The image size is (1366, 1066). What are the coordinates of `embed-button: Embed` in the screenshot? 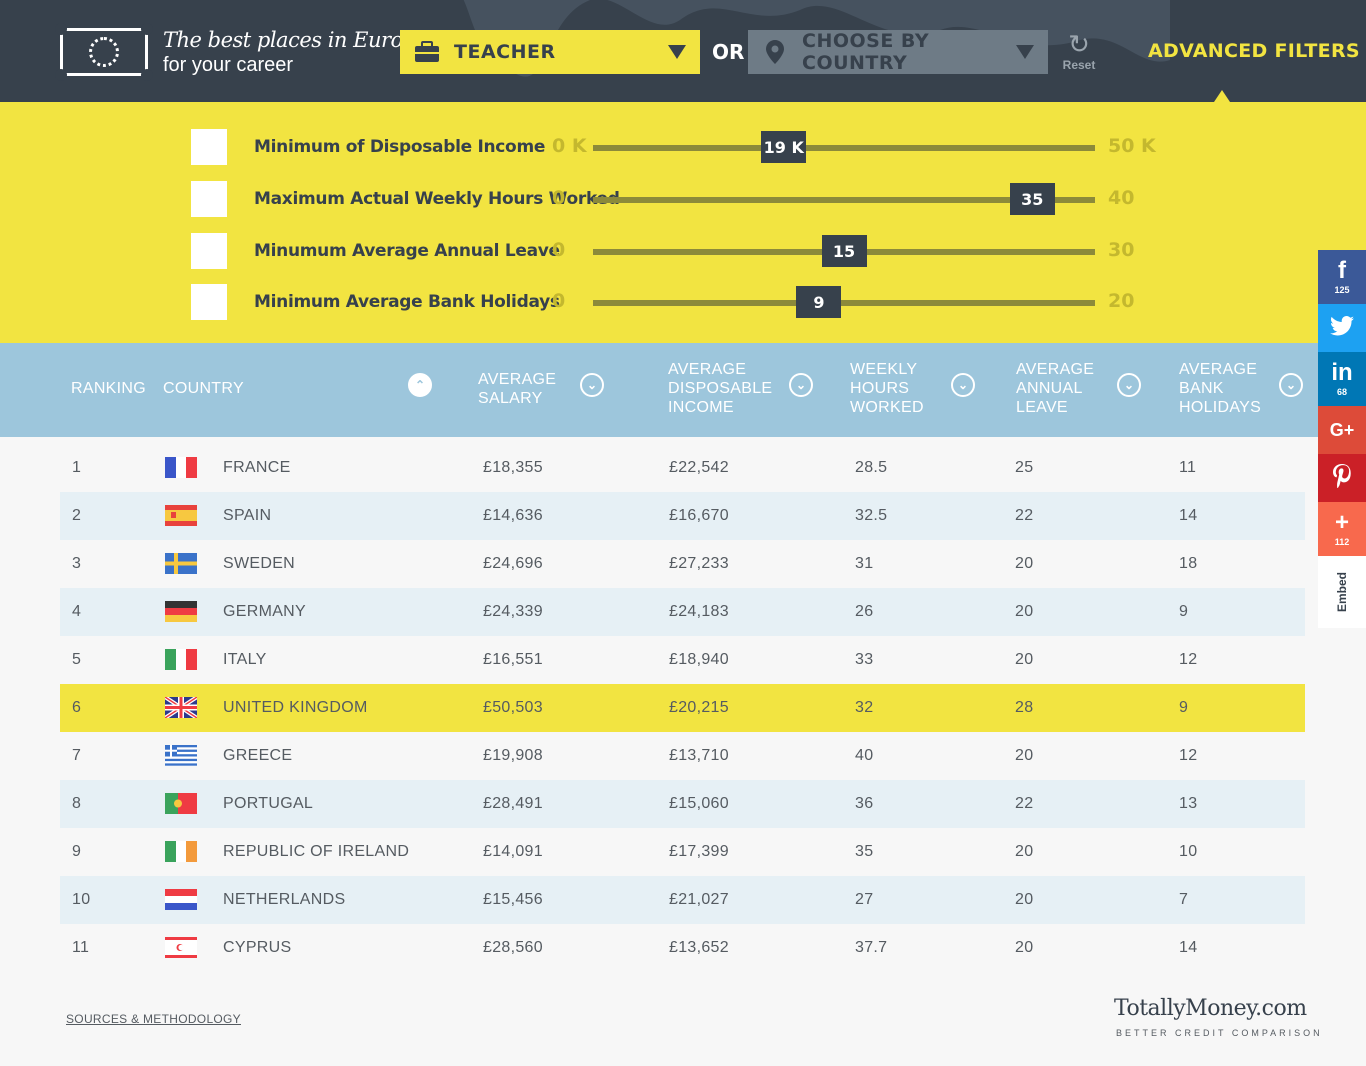 It's located at (1342, 592).